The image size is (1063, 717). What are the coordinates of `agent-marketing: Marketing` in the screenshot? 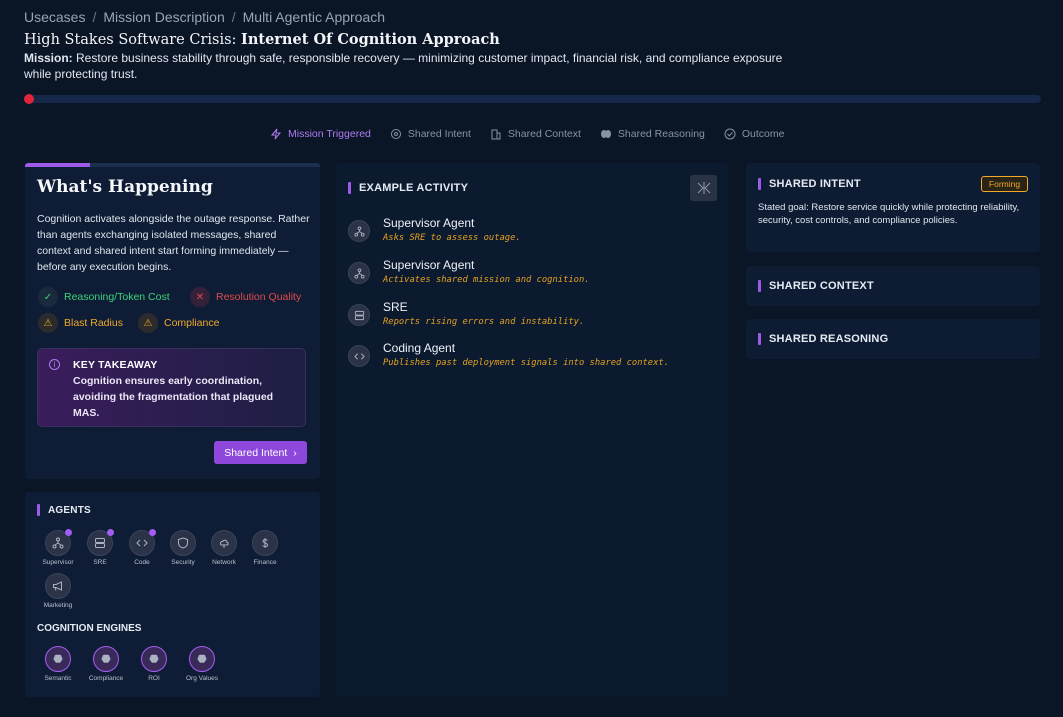 It's located at (58, 591).